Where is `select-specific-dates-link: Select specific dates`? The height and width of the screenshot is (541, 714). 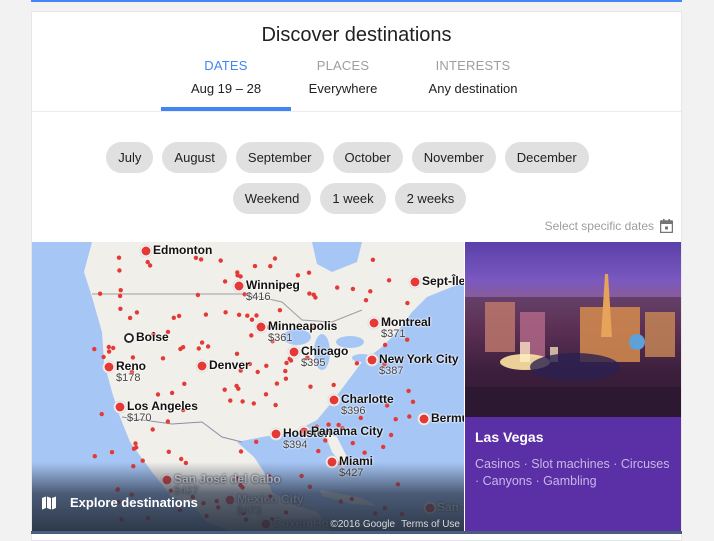 select-specific-dates-link: Select specific dates is located at coordinates (609, 226).